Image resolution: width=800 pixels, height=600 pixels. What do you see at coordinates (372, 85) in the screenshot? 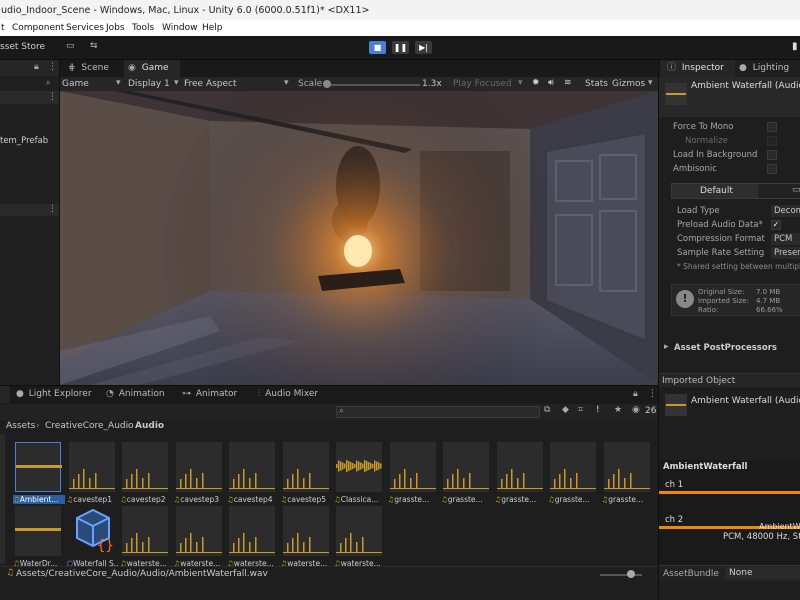
I see `scale-slider` at bounding box center [372, 85].